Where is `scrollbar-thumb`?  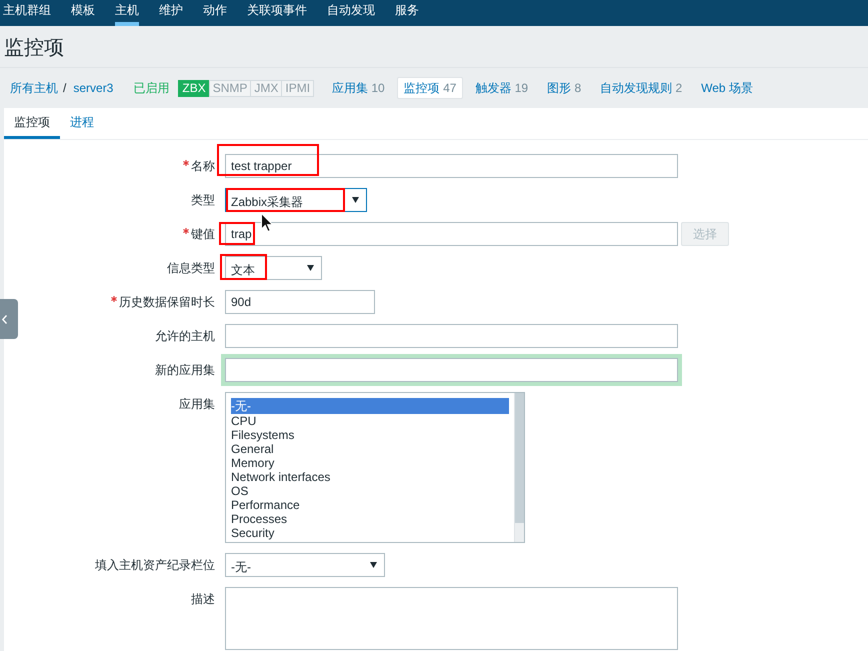 scrollbar-thumb is located at coordinates (519, 458).